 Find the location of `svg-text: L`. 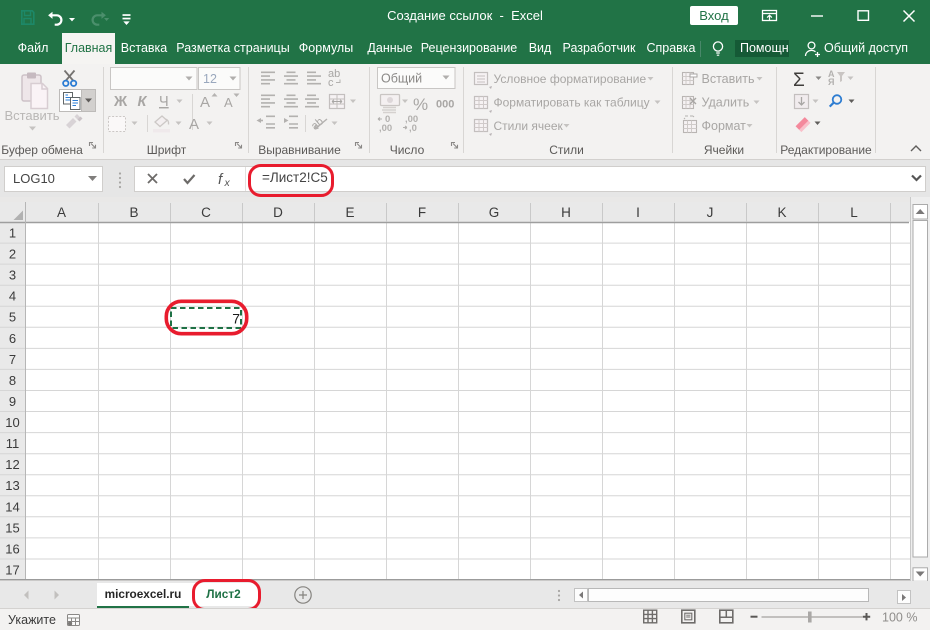

svg-text: L is located at coordinates (854, 212).